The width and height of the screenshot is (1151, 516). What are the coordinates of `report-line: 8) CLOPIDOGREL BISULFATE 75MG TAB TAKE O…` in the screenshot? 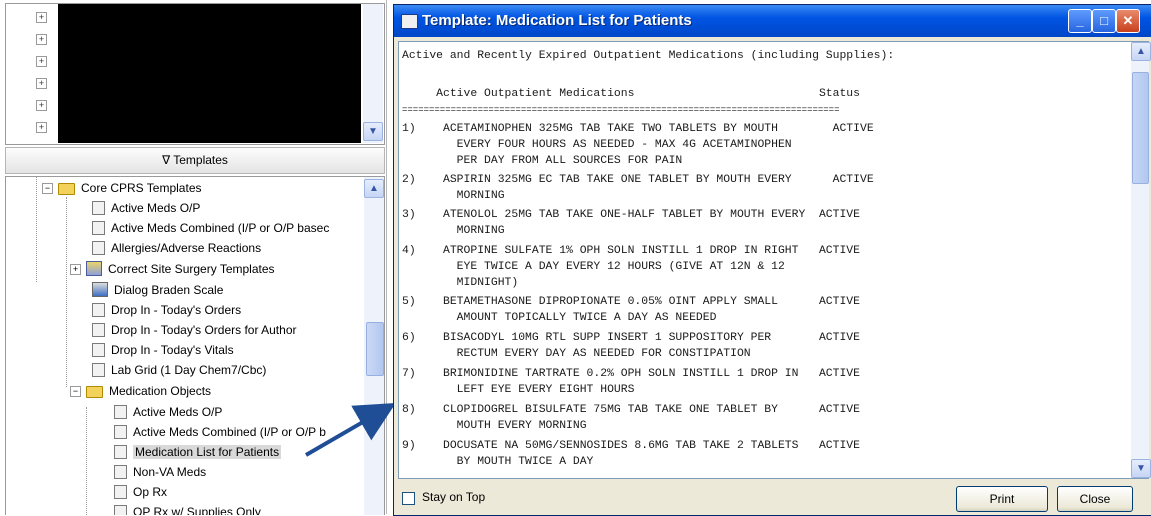 It's located at (631, 410).